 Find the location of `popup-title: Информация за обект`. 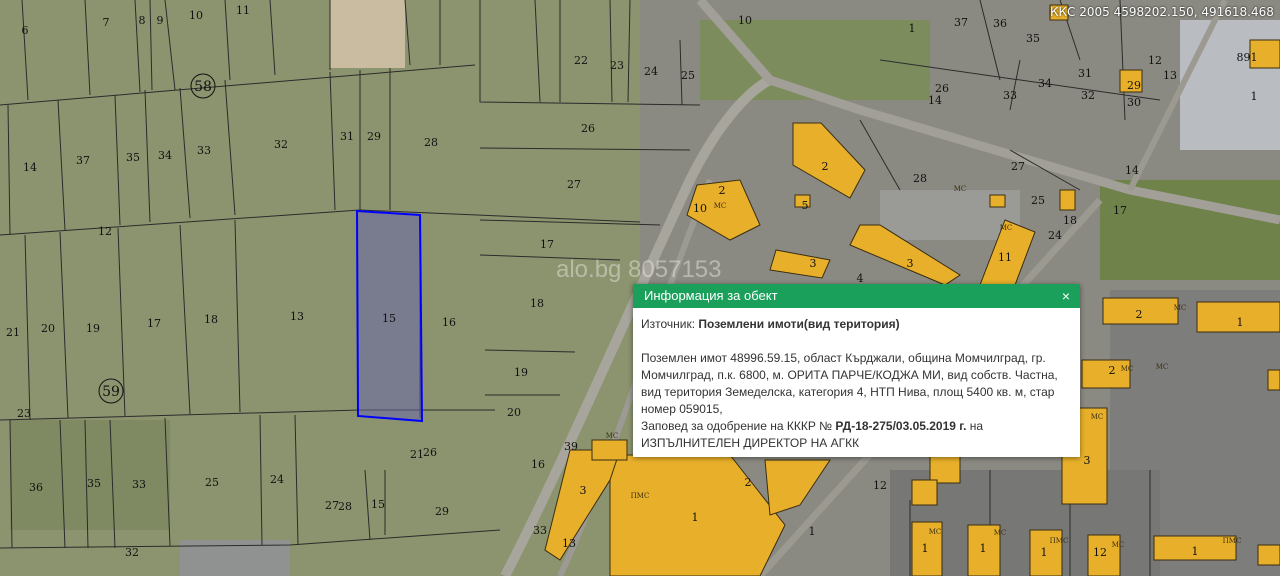

popup-title: Информация за обект is located at coordinates (711, 295).